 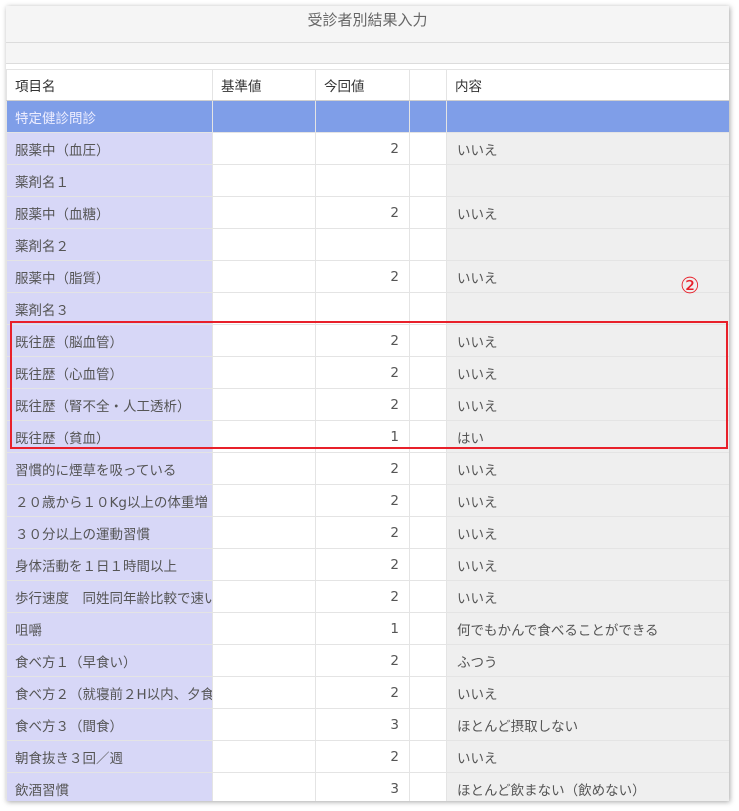 I want to click on table-row: 歩行速度 同姓同年齢比較で速い 2 いいえ, so click(x=367, y=596).